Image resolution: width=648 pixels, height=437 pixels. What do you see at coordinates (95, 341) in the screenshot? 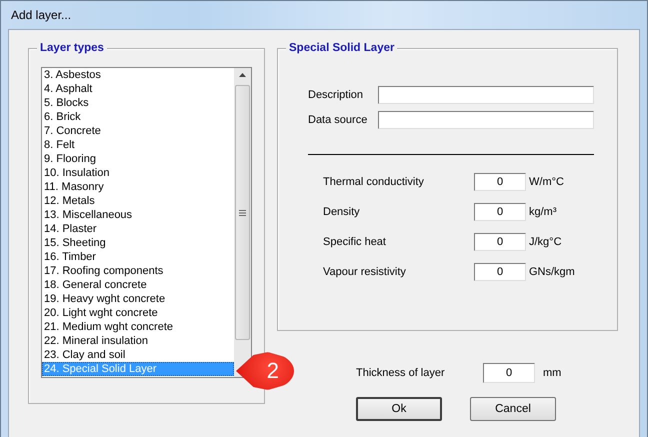
I see `list-item: 22. Mineral insulation` at bounding box center [95, 341].